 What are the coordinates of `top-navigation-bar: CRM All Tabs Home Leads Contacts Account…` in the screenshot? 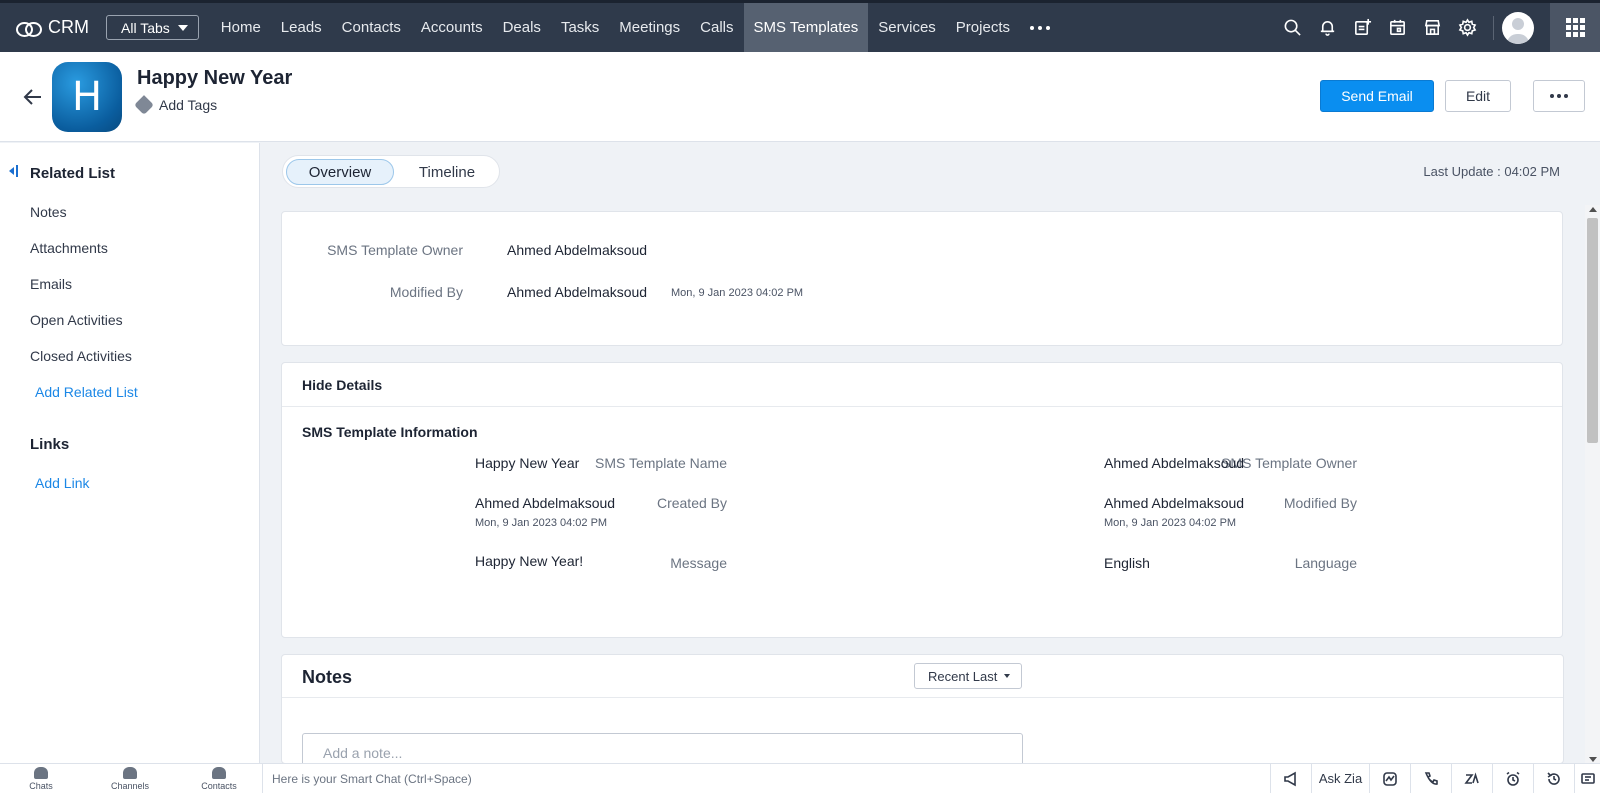 It's located at (800, 26).